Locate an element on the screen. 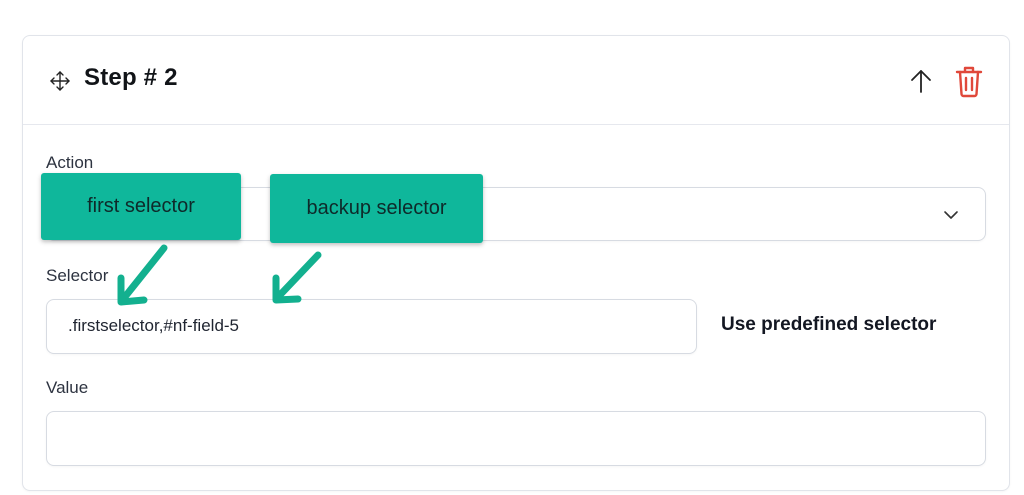 Image resolution: width=1024 pixels, height=495 pixels. selector-input: .firstselector,#nf-field-5 is located at coordinates (371, 326).